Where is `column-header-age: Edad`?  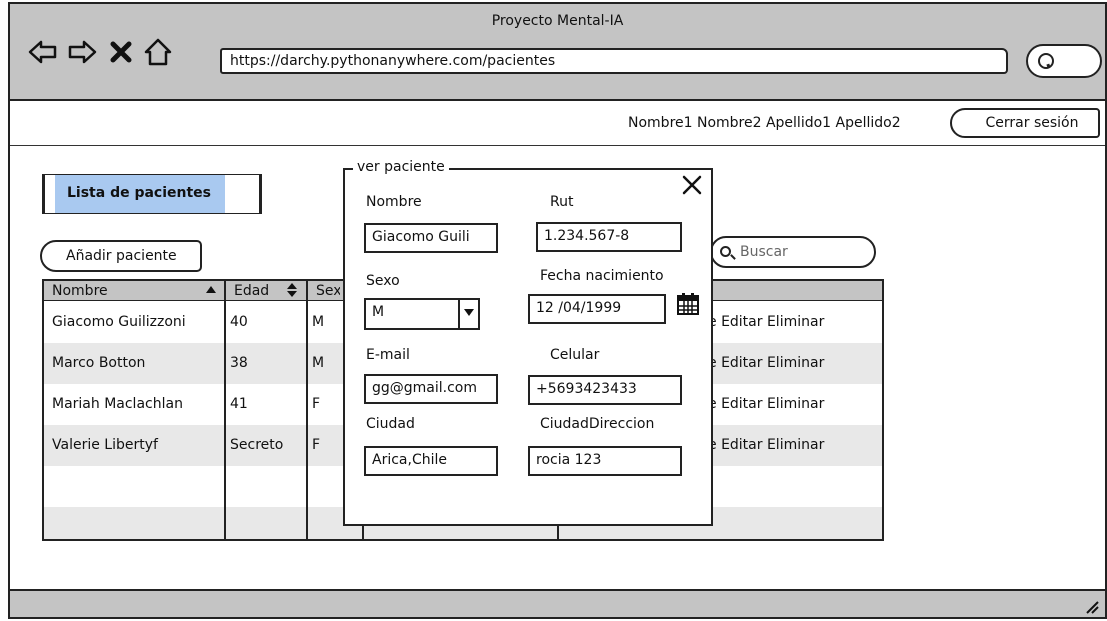 column-header-age: Edad is located at coordinates (251, 291).